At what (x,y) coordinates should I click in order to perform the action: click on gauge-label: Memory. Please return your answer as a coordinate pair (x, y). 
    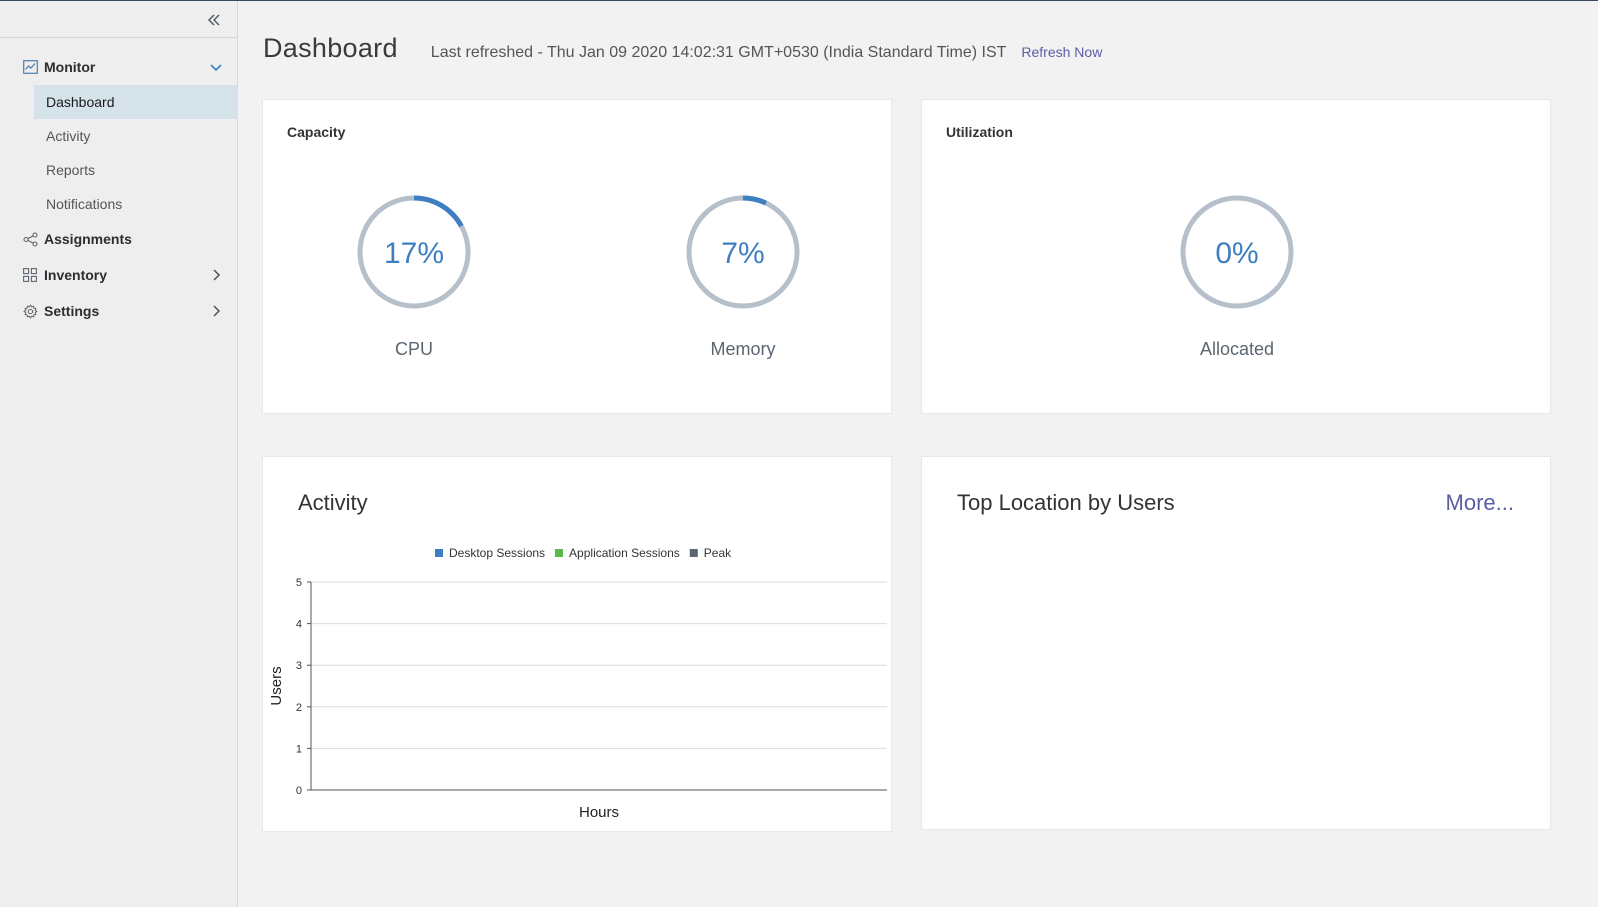
    Looking at the image, I should click on (743, 349).